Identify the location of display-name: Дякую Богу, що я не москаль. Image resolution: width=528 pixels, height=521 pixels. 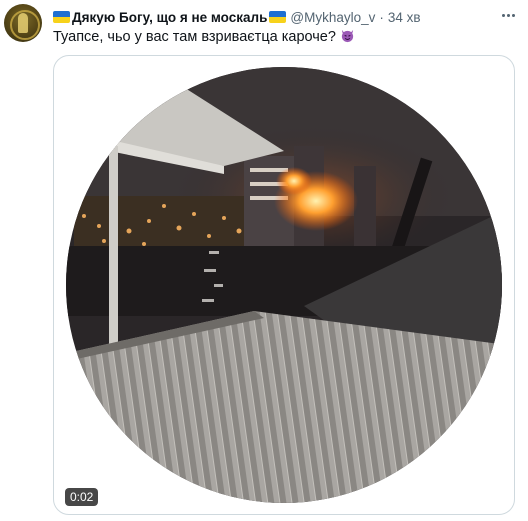
(169, 17).